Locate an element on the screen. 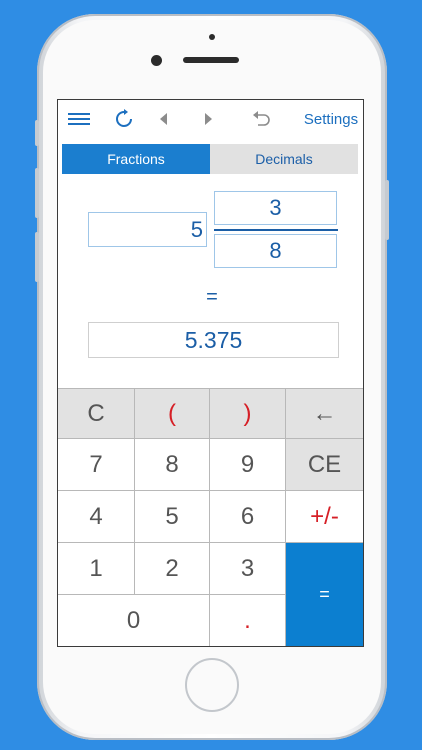 The image size is (422, 750). clear-button: C is located at coordinates (96, 413).